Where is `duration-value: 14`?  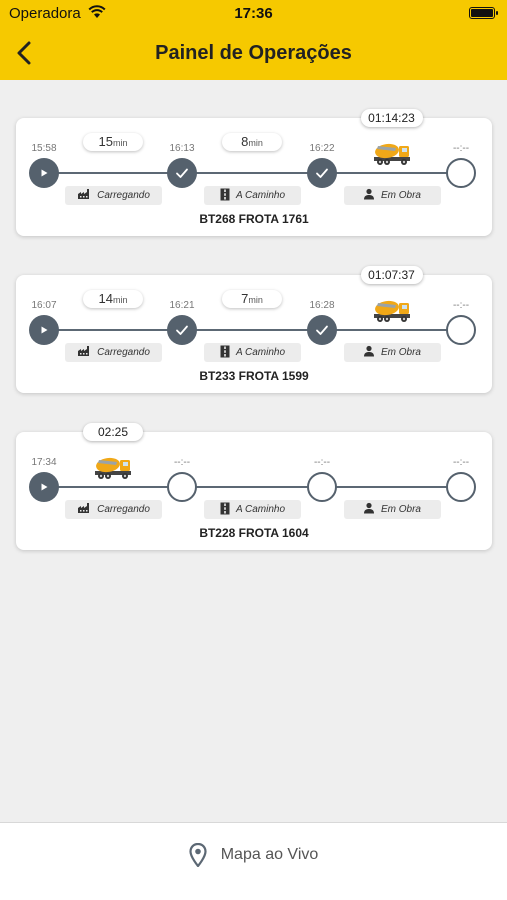
duration-value: 14 is located at coordinates (105, 298).